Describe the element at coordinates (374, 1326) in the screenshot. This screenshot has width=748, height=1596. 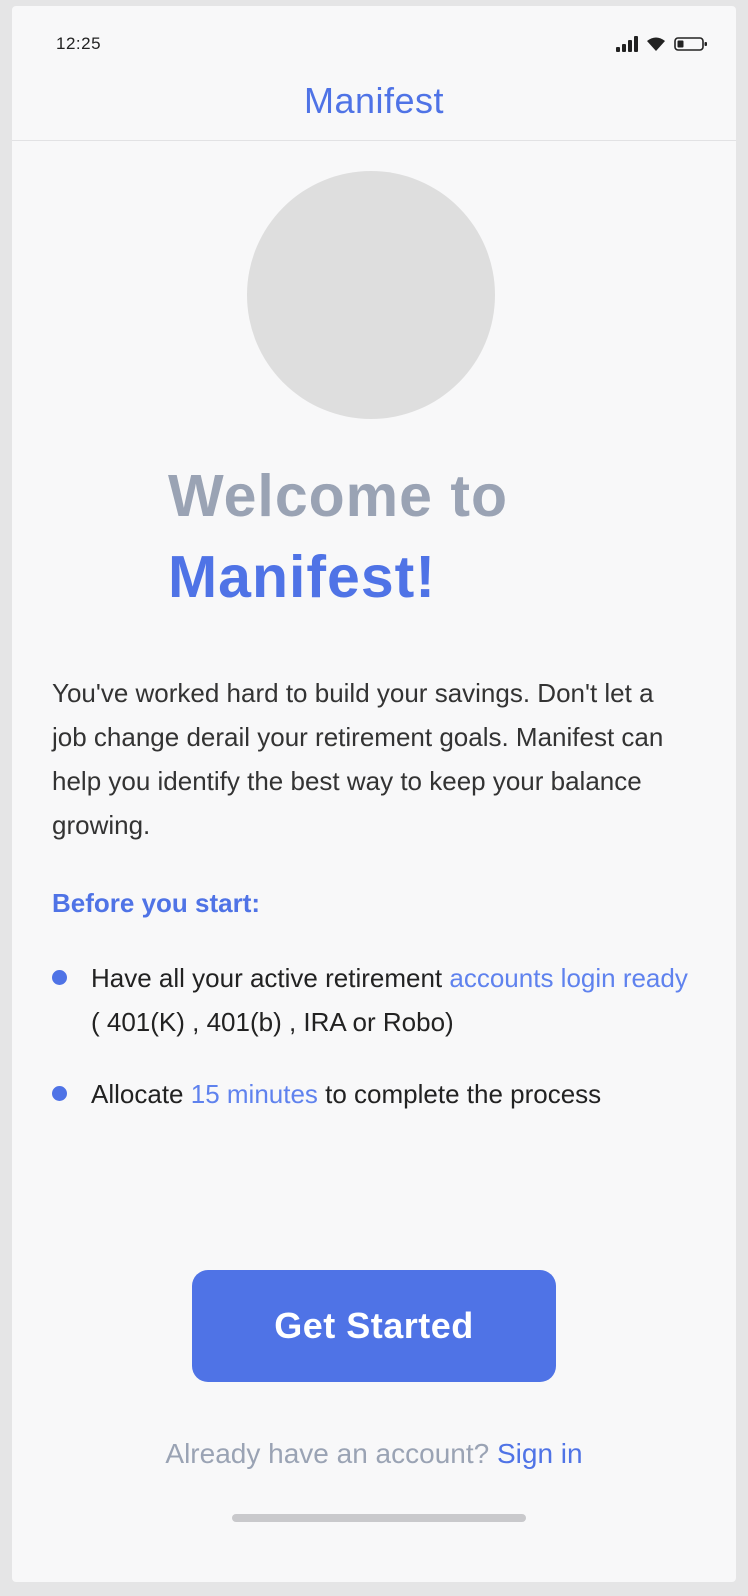
I see `get-started-button: Get Started` at that location.